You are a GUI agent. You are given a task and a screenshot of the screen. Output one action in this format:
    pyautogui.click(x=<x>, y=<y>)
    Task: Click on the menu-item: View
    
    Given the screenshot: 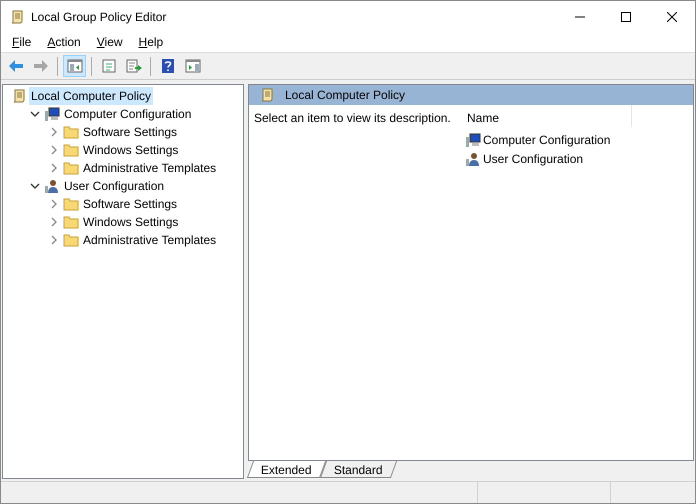 What is the action you would take?
    pyautogui.click(x=109, y=42)
    